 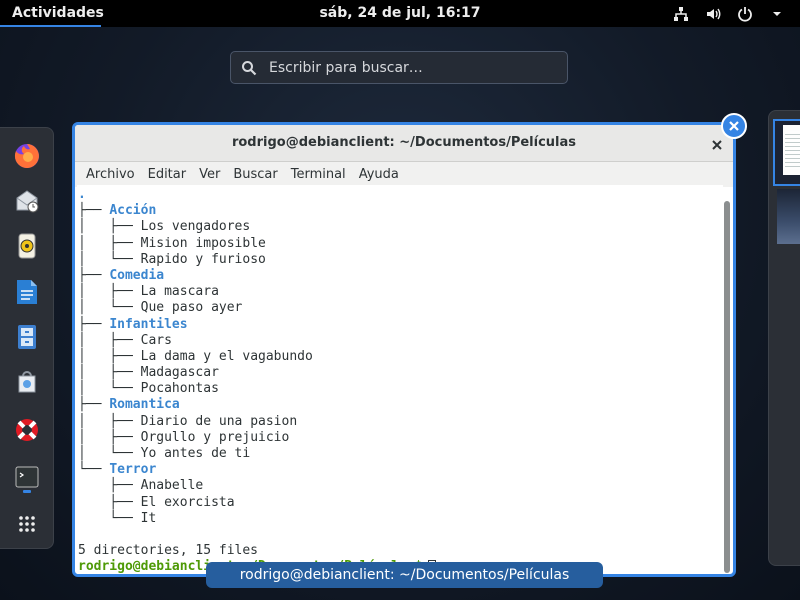 I want to click on tree-file-line: │ ├── Los vengadores, so click(x=164, y=227).